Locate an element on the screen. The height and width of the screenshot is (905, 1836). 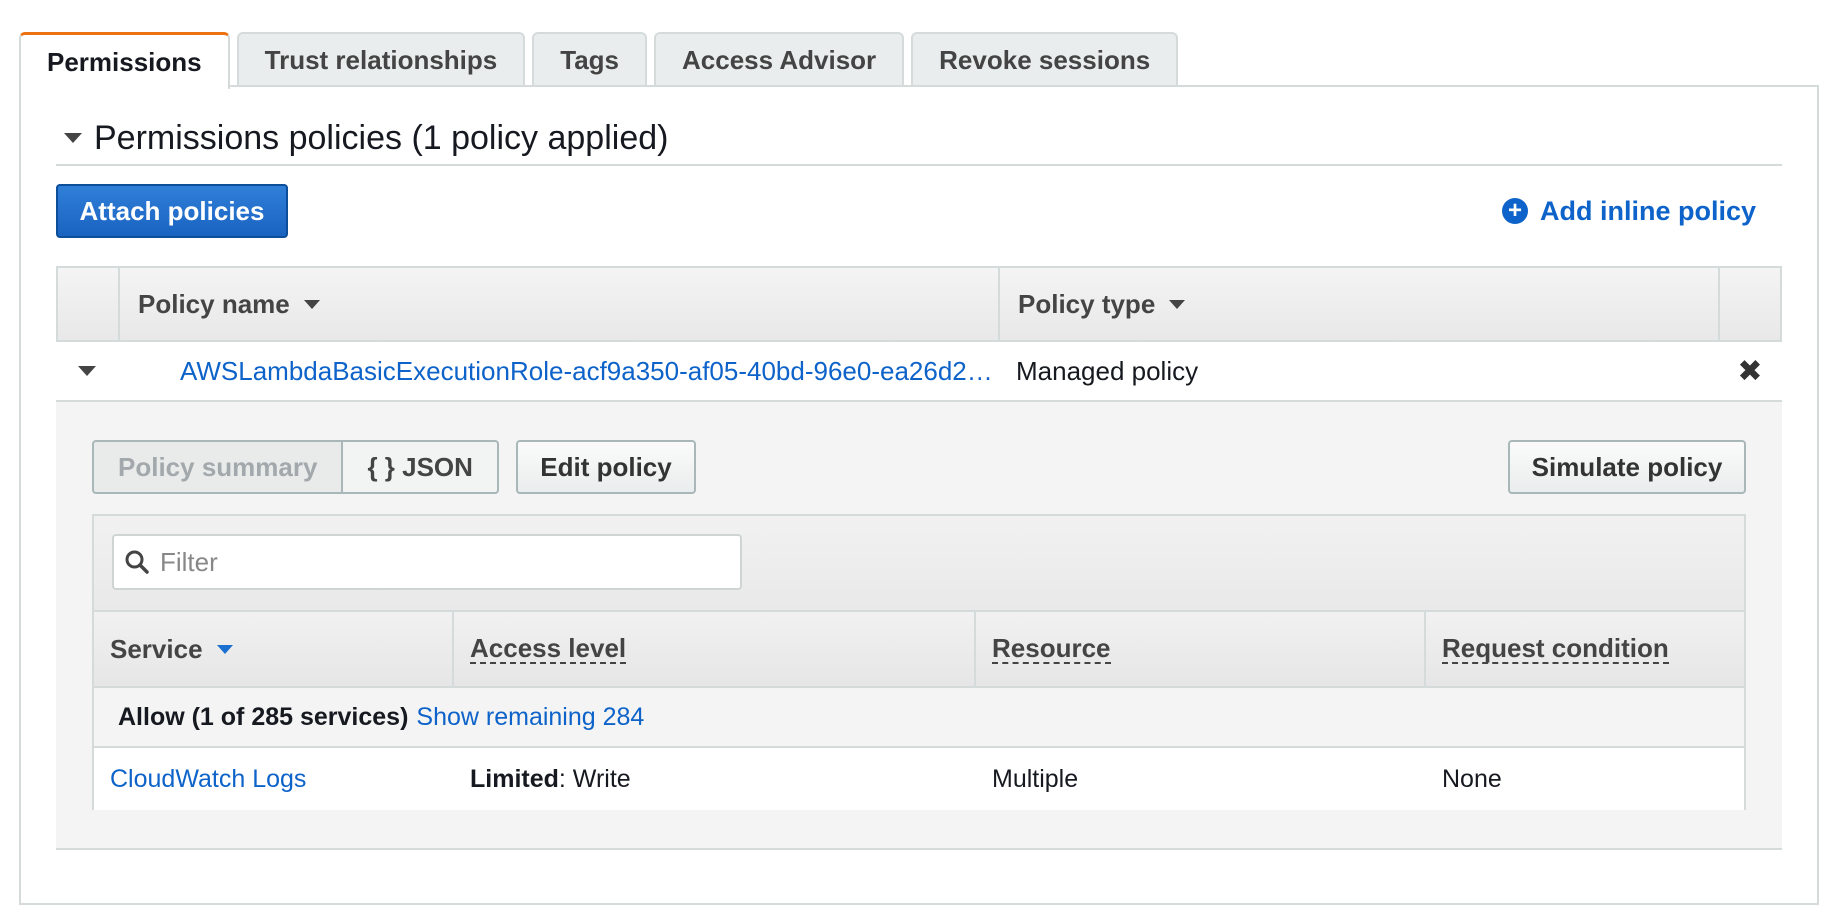
expand-caret-icon is located at coordinates (87, 371).